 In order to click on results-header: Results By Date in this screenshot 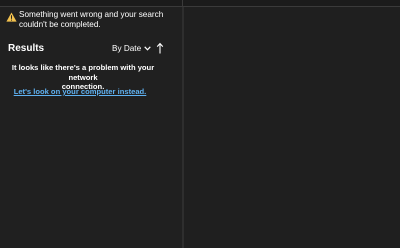, I will do `click(90, 49)`.